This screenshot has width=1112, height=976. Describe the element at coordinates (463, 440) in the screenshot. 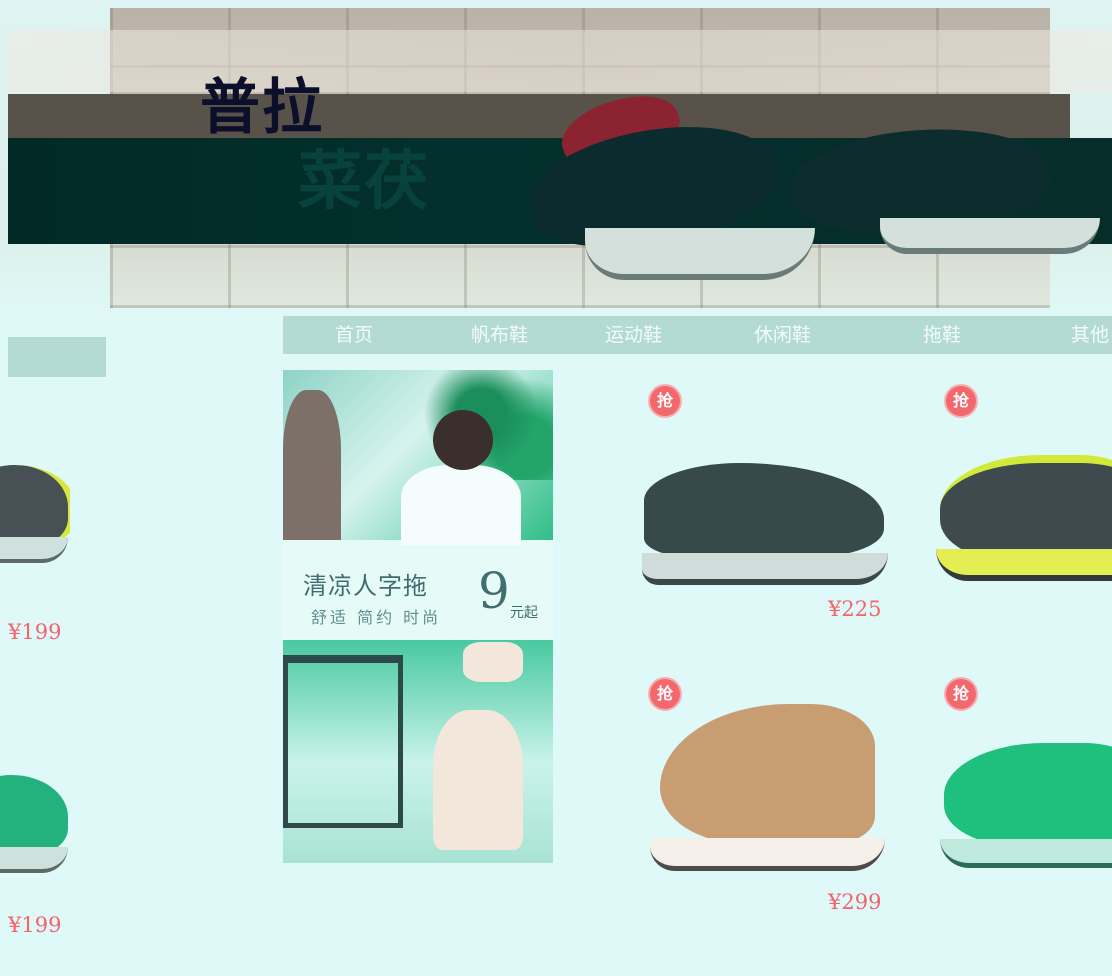

I see `promo-man-head` at that location.